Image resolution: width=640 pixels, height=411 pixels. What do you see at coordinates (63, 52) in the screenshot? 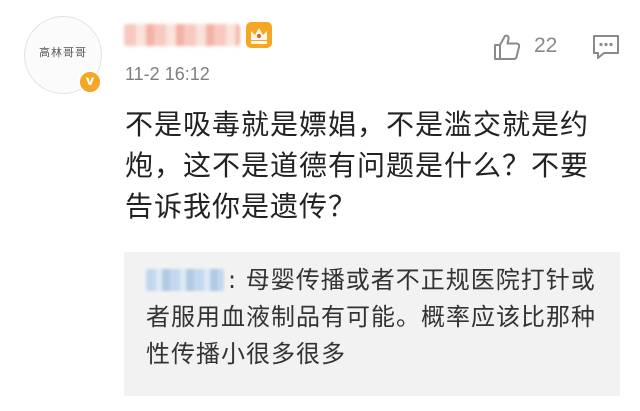
I see `avatar-label: 高林哥哥` at bounding box center [63, 52].